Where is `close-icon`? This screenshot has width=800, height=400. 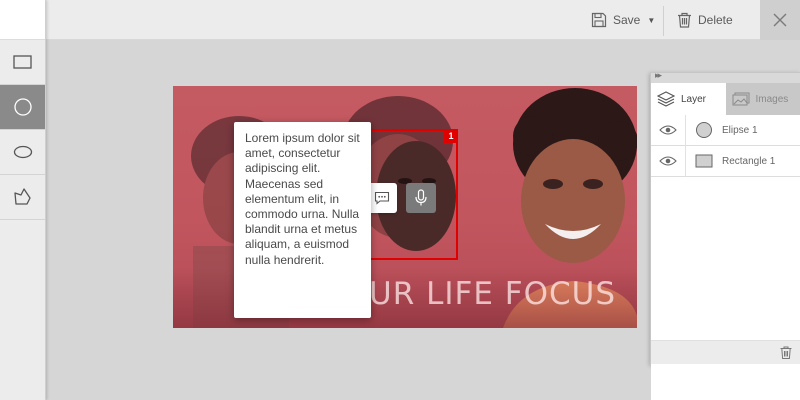
close-icon is located at coordinates (780, 20).